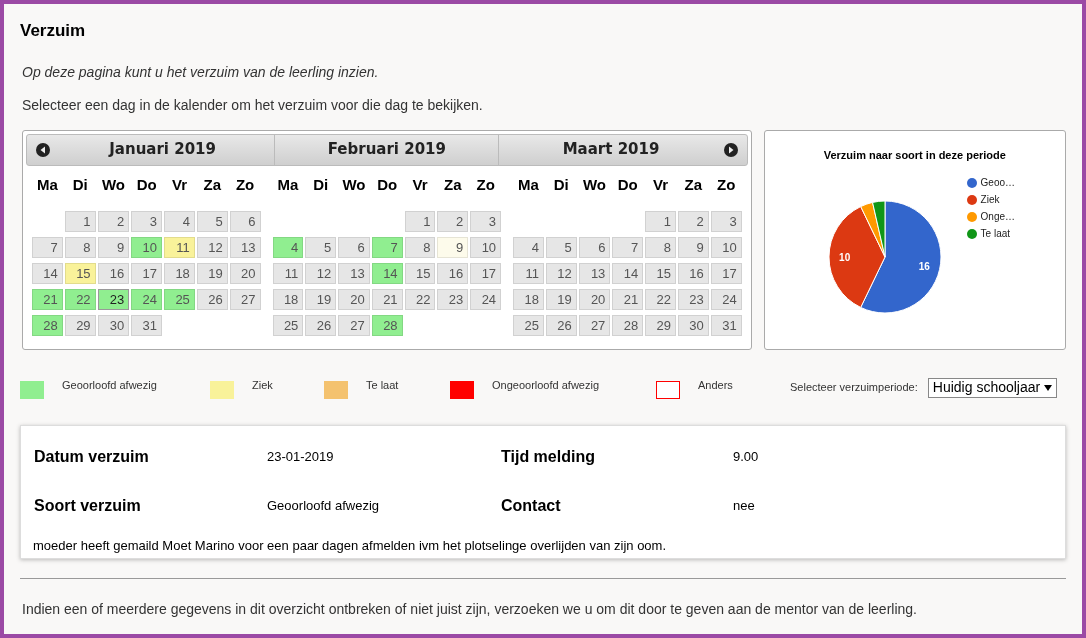 This screenshot has width=1086, height=638. What do you see at coordinates (1048, 387) in the screenshot?
I see `dropdown-caret-icon` at bounding box center [1048, 387].